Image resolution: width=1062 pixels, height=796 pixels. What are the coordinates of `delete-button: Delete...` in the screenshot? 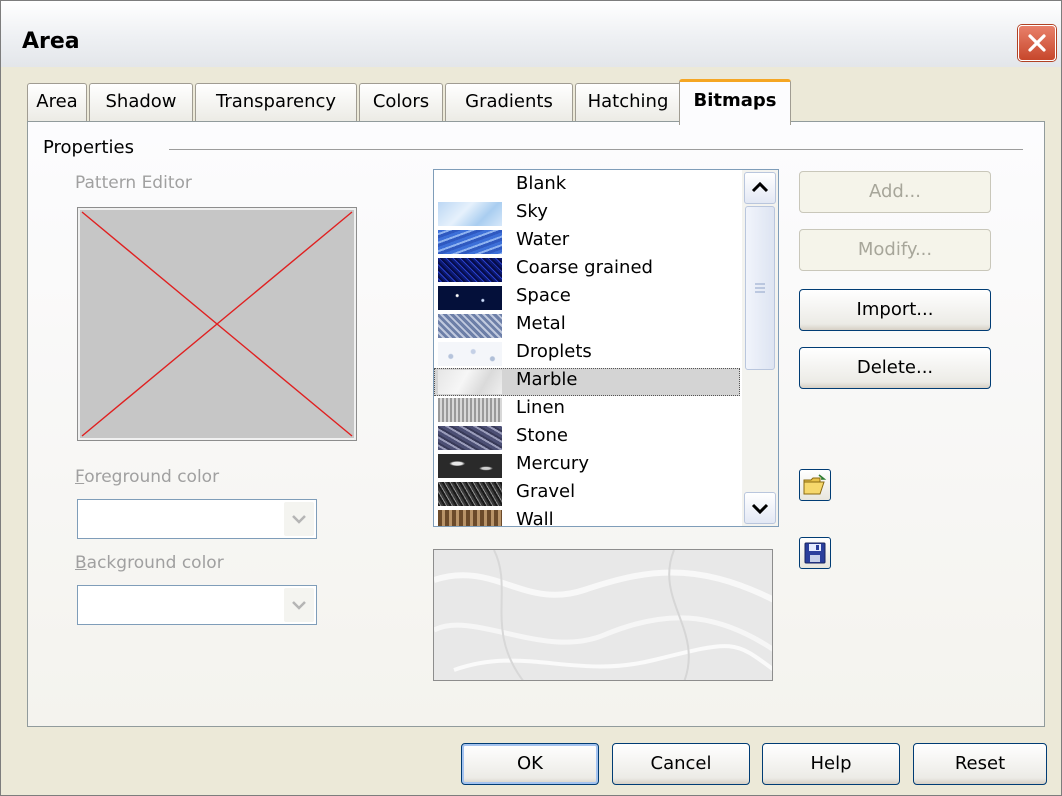 It's located at (895, 368).